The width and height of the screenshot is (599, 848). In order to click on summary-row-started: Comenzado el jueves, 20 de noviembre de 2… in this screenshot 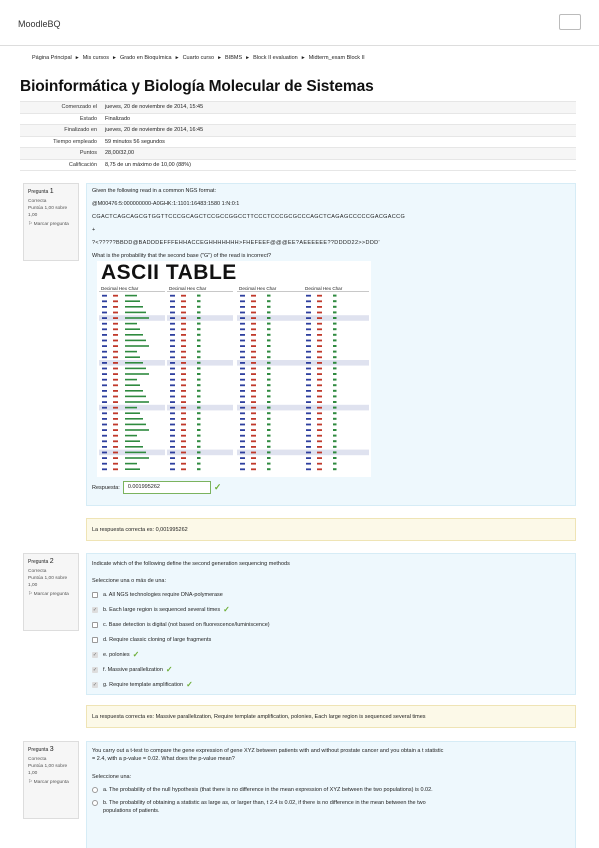, I will do `click(298, 107)`.